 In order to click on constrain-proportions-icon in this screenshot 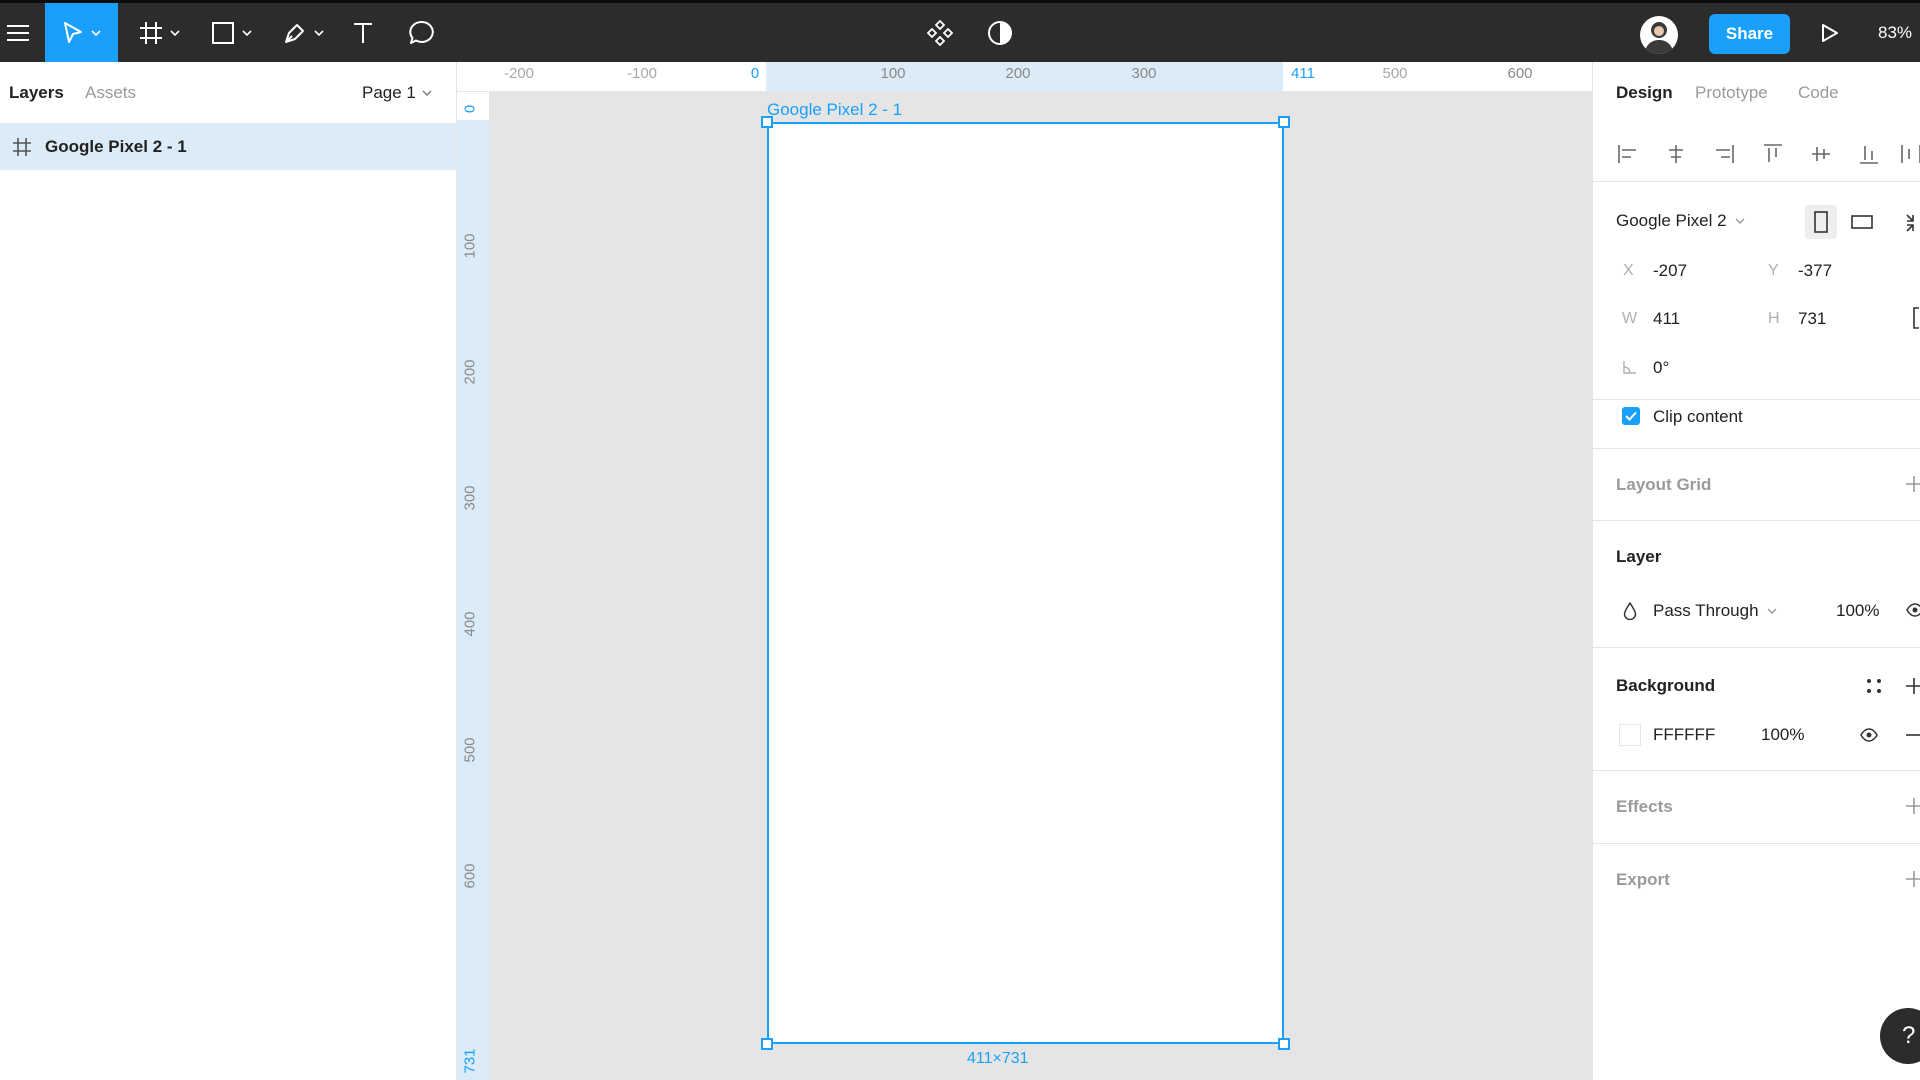, I will do `click(1915, 318)`.